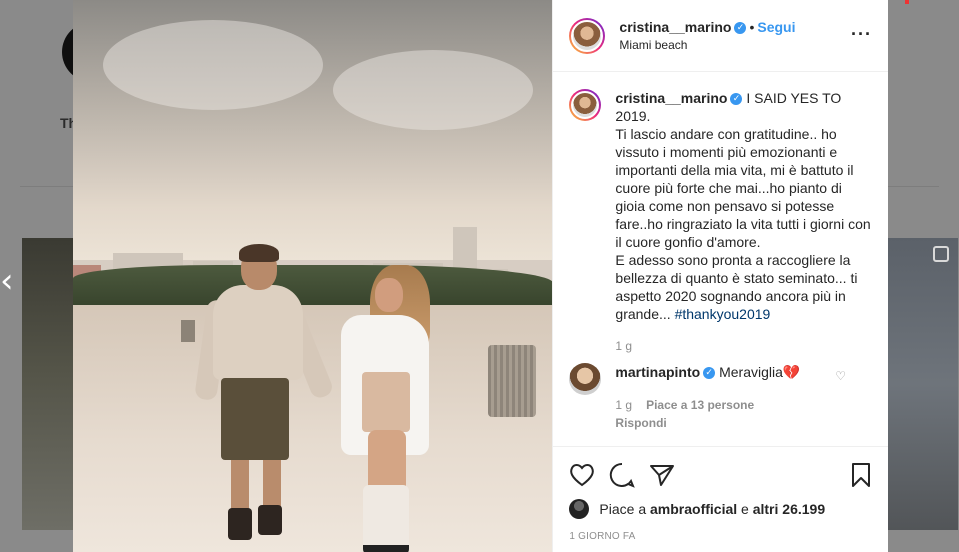  What do you see at coordinates (789, 509) in the screenshot?
I see `likes-others: altri 26.199` at bounding box center [789, 509].